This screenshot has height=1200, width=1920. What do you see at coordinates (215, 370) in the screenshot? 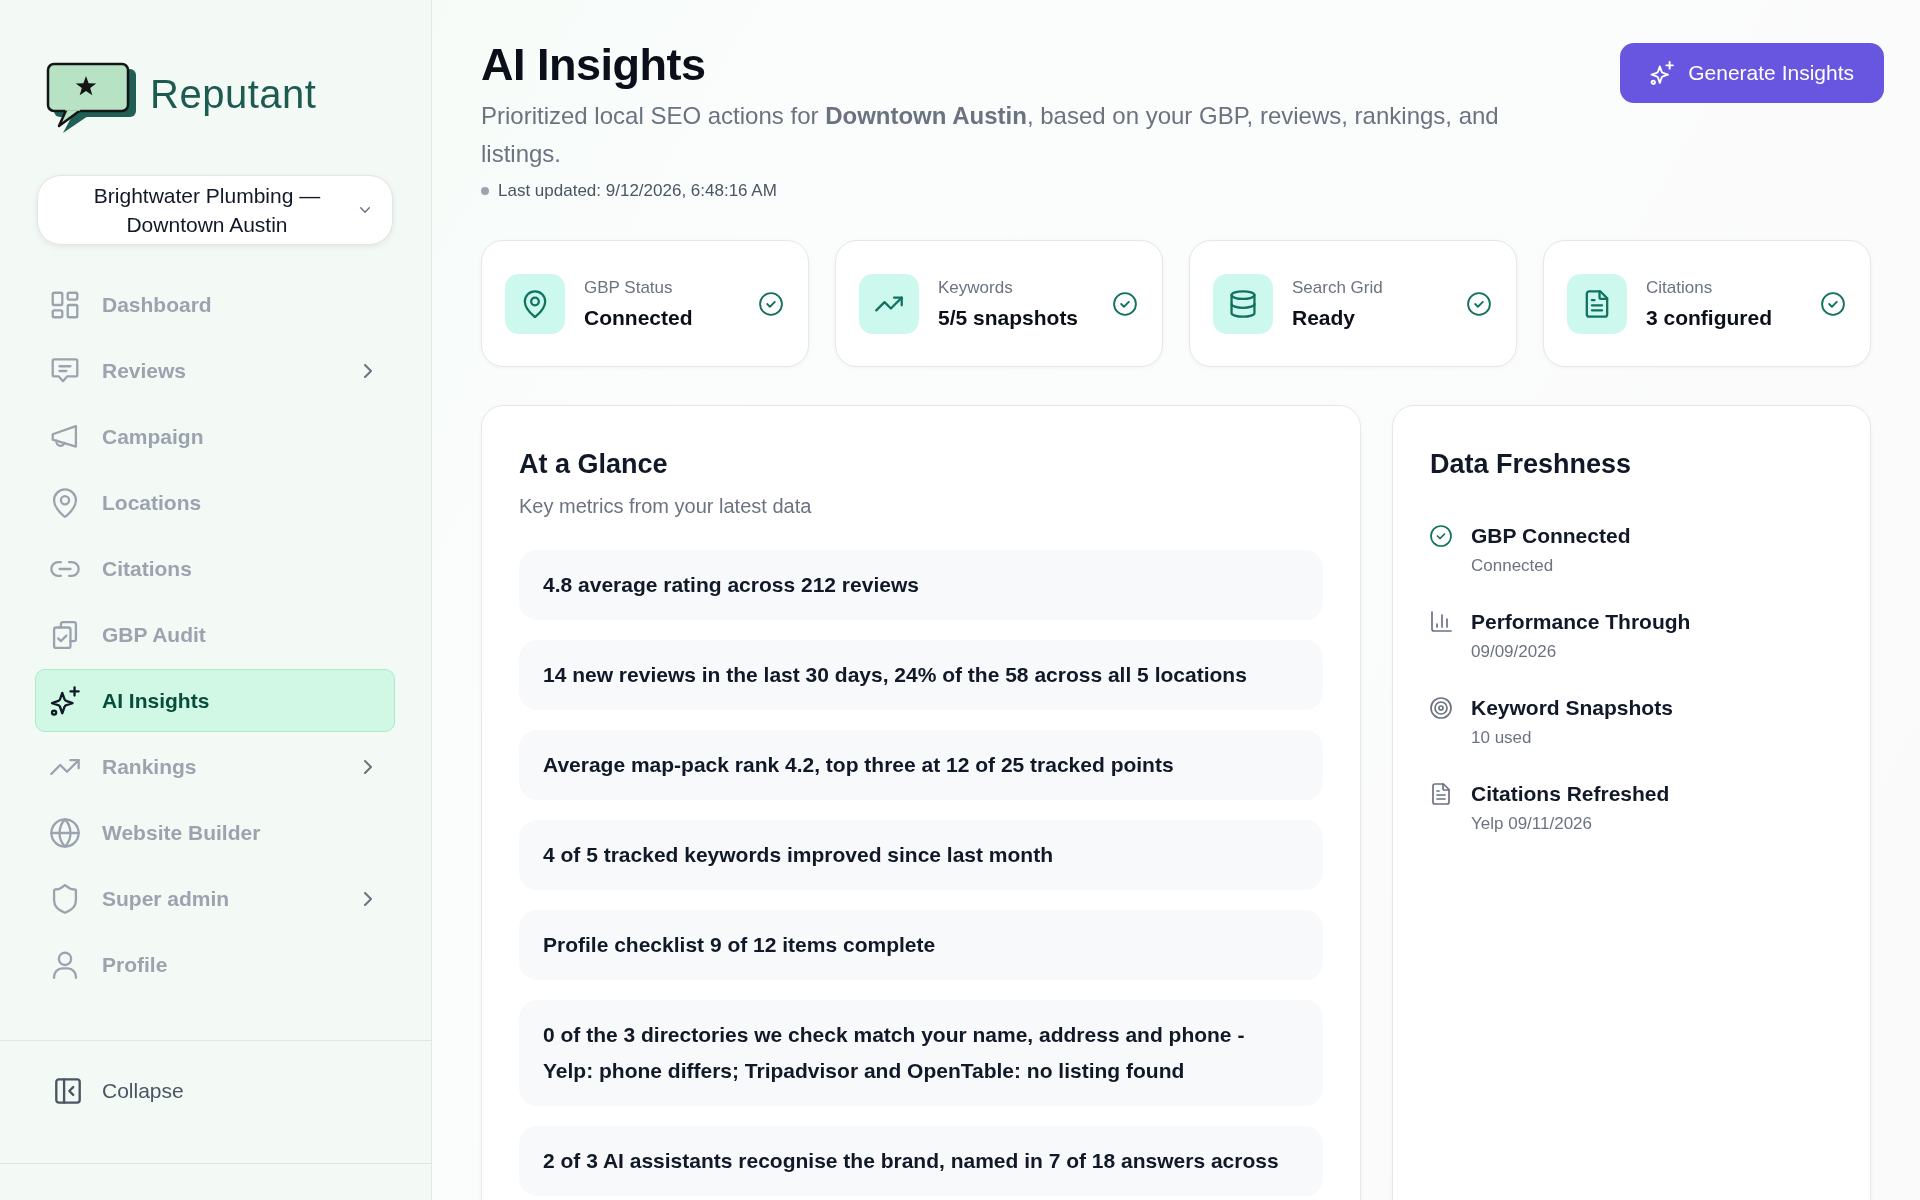
I see `nav-item: Reviews` at bounding box center [215, 370].